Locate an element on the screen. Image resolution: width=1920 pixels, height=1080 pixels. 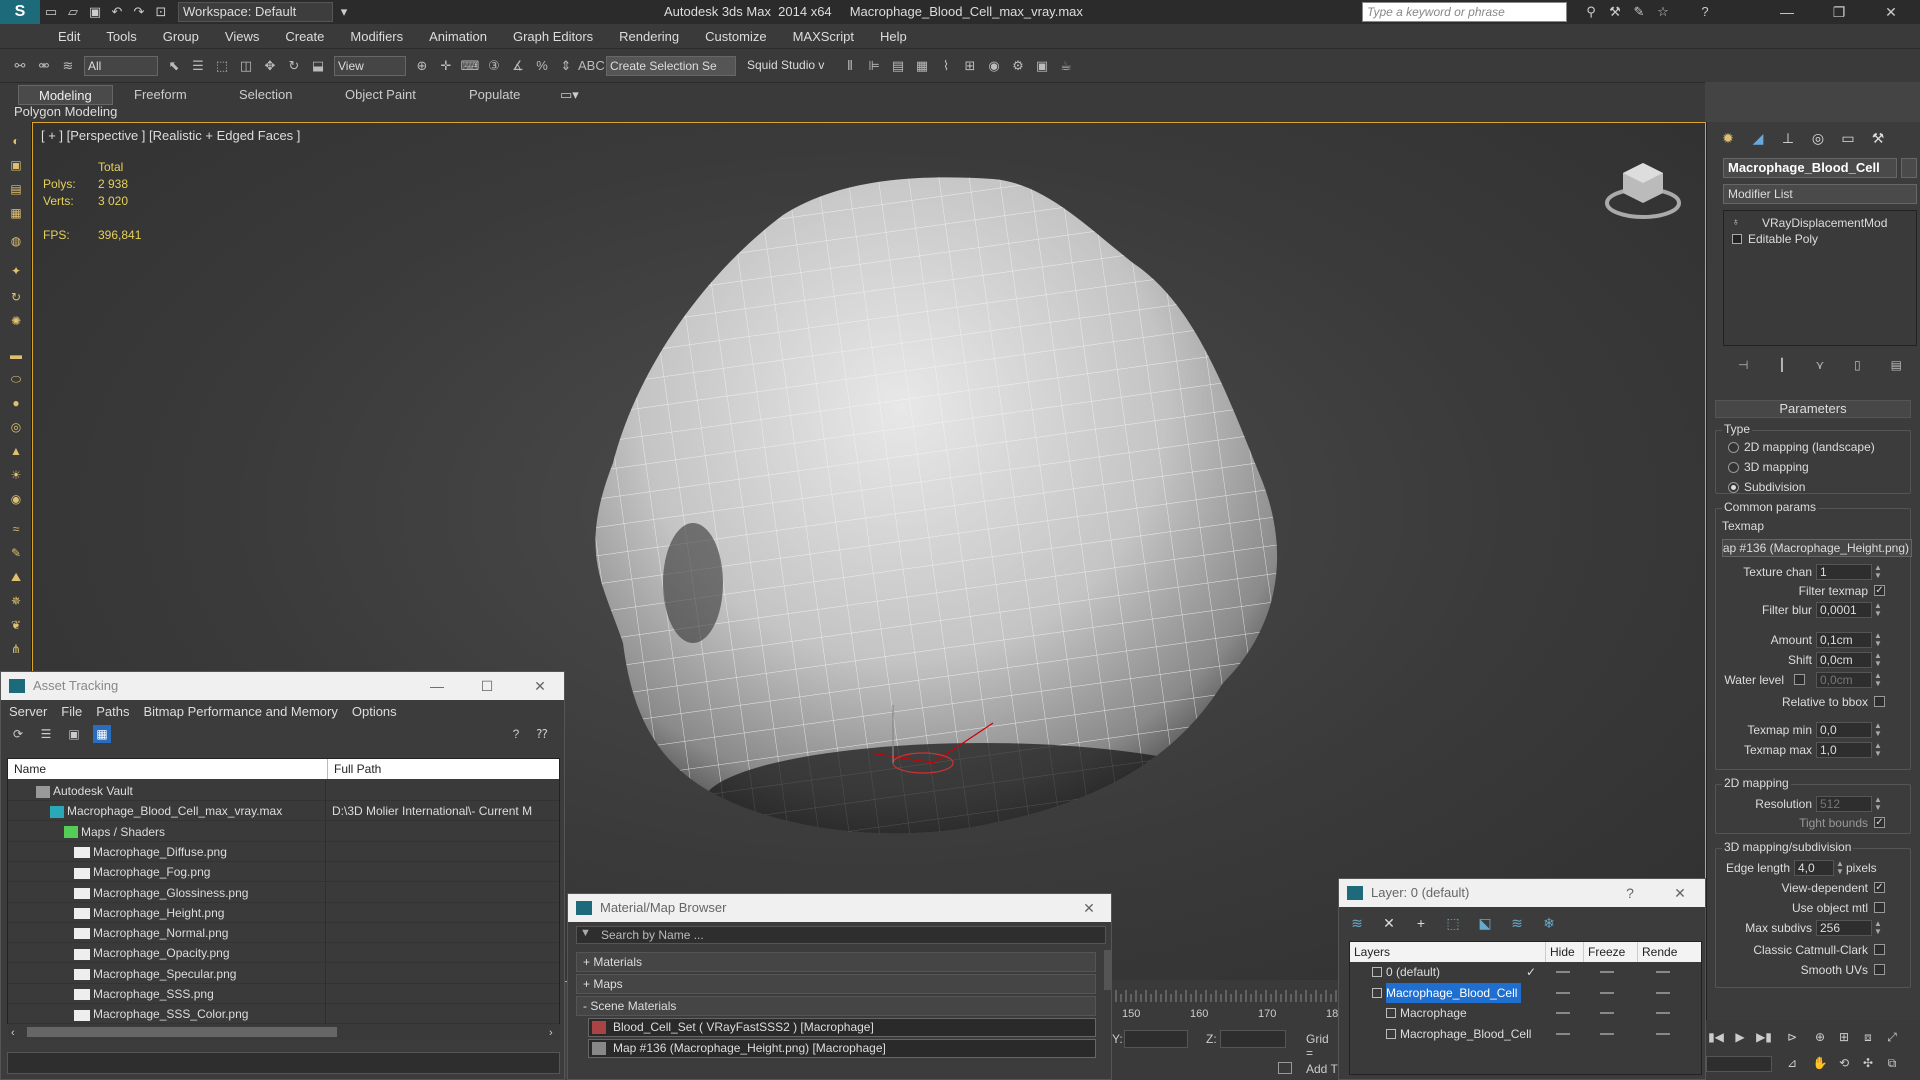
scale-icon: ⬓ is located at coordinates (318, 66).